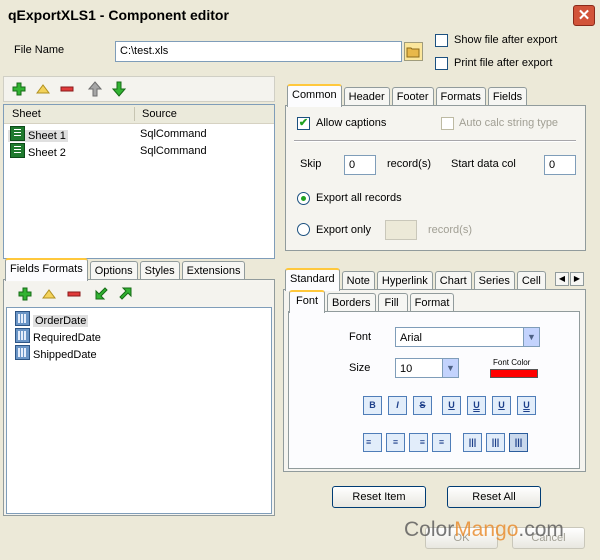 This screenshot has height=560, width=600. I want to click on show-file-checkbox, so click(441, 40).